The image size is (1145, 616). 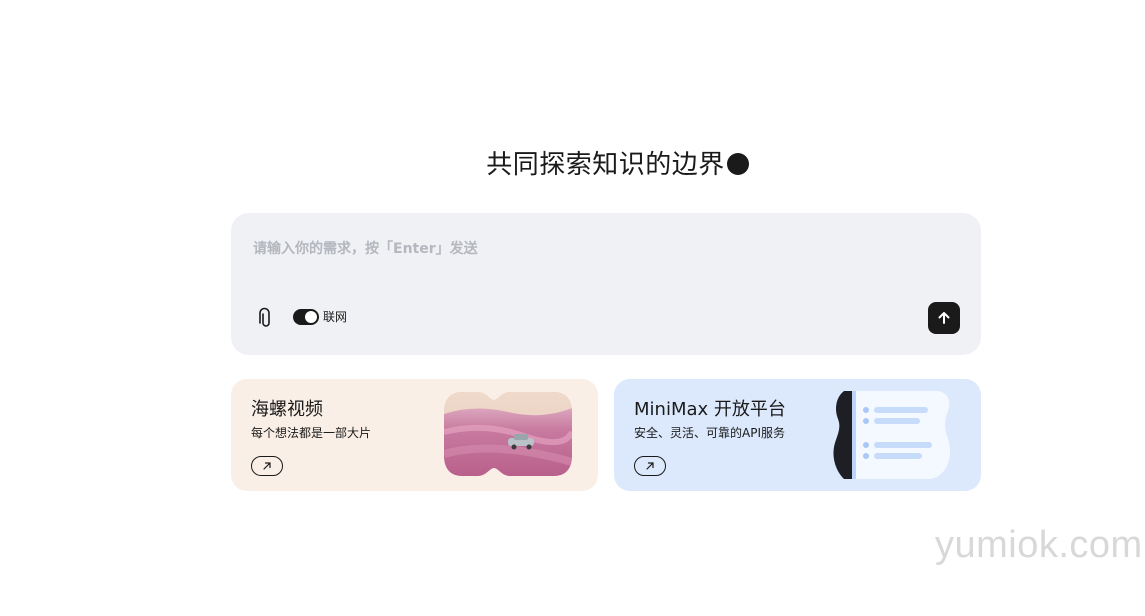 I want to click on card-subtitle: 每个想法都是一部大片, so click(x=311, y=433).